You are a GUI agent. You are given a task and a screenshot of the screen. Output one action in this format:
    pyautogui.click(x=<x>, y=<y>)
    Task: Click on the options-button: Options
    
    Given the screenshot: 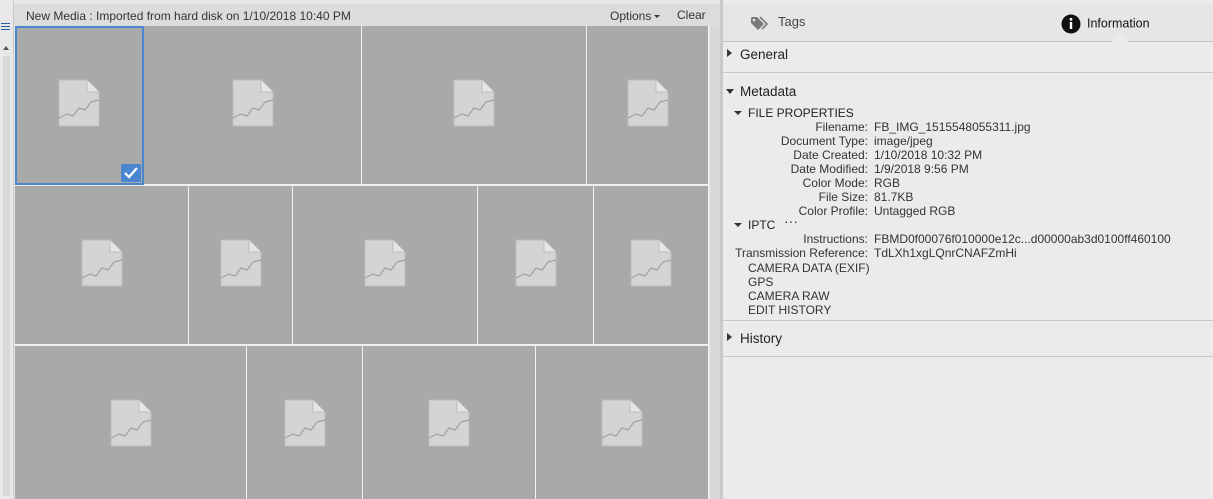 What is the action you would take?
    pyautogui.click(x=635, y=16)
    